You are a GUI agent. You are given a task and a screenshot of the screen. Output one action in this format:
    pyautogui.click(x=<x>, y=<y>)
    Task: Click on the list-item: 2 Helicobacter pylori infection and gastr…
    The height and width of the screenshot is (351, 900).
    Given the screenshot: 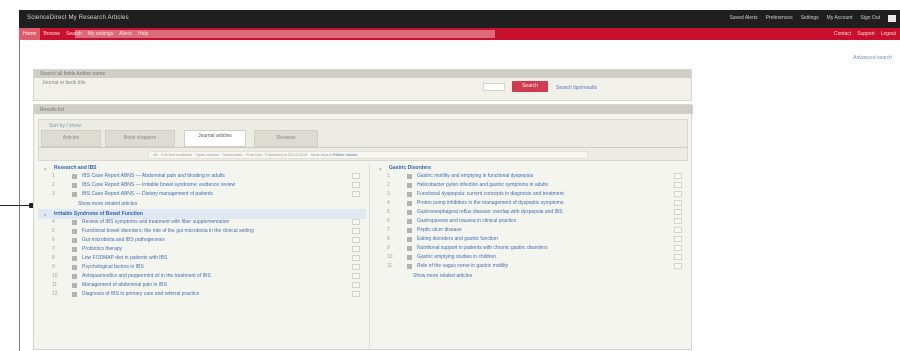 What is the action you would take?
    pyautogui.click(x=530, y=186)
    